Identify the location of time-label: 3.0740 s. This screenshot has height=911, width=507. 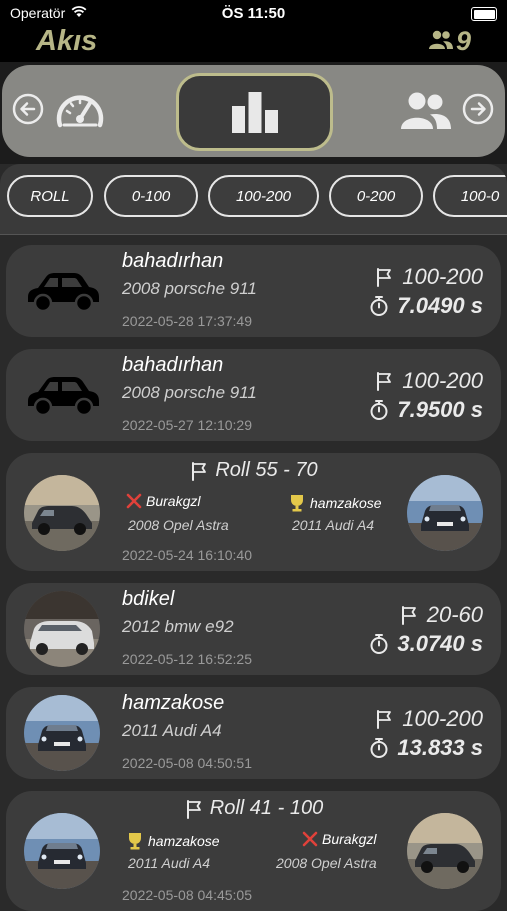
(440, 643).